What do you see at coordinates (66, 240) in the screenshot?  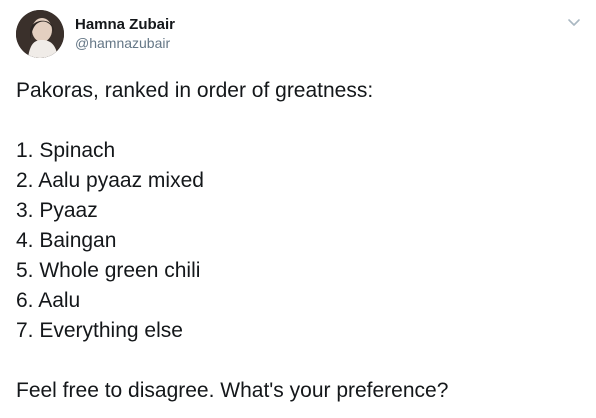 I see `list-item: 4. Baingan` at bounding box center [66, 240].